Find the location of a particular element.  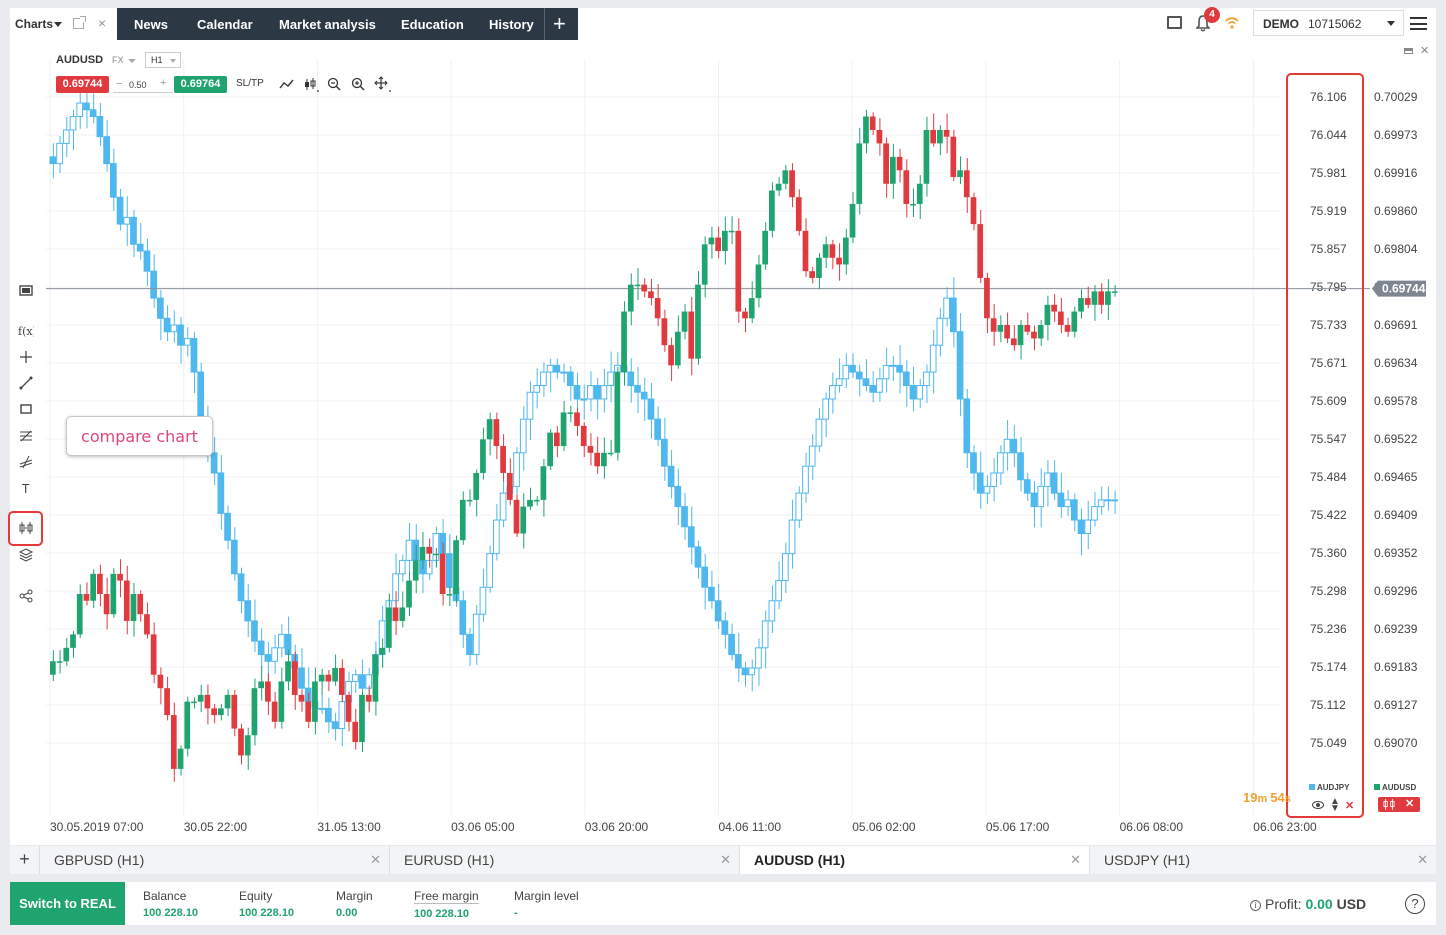

help-icon: ? is located at coordinates (1415, 904).